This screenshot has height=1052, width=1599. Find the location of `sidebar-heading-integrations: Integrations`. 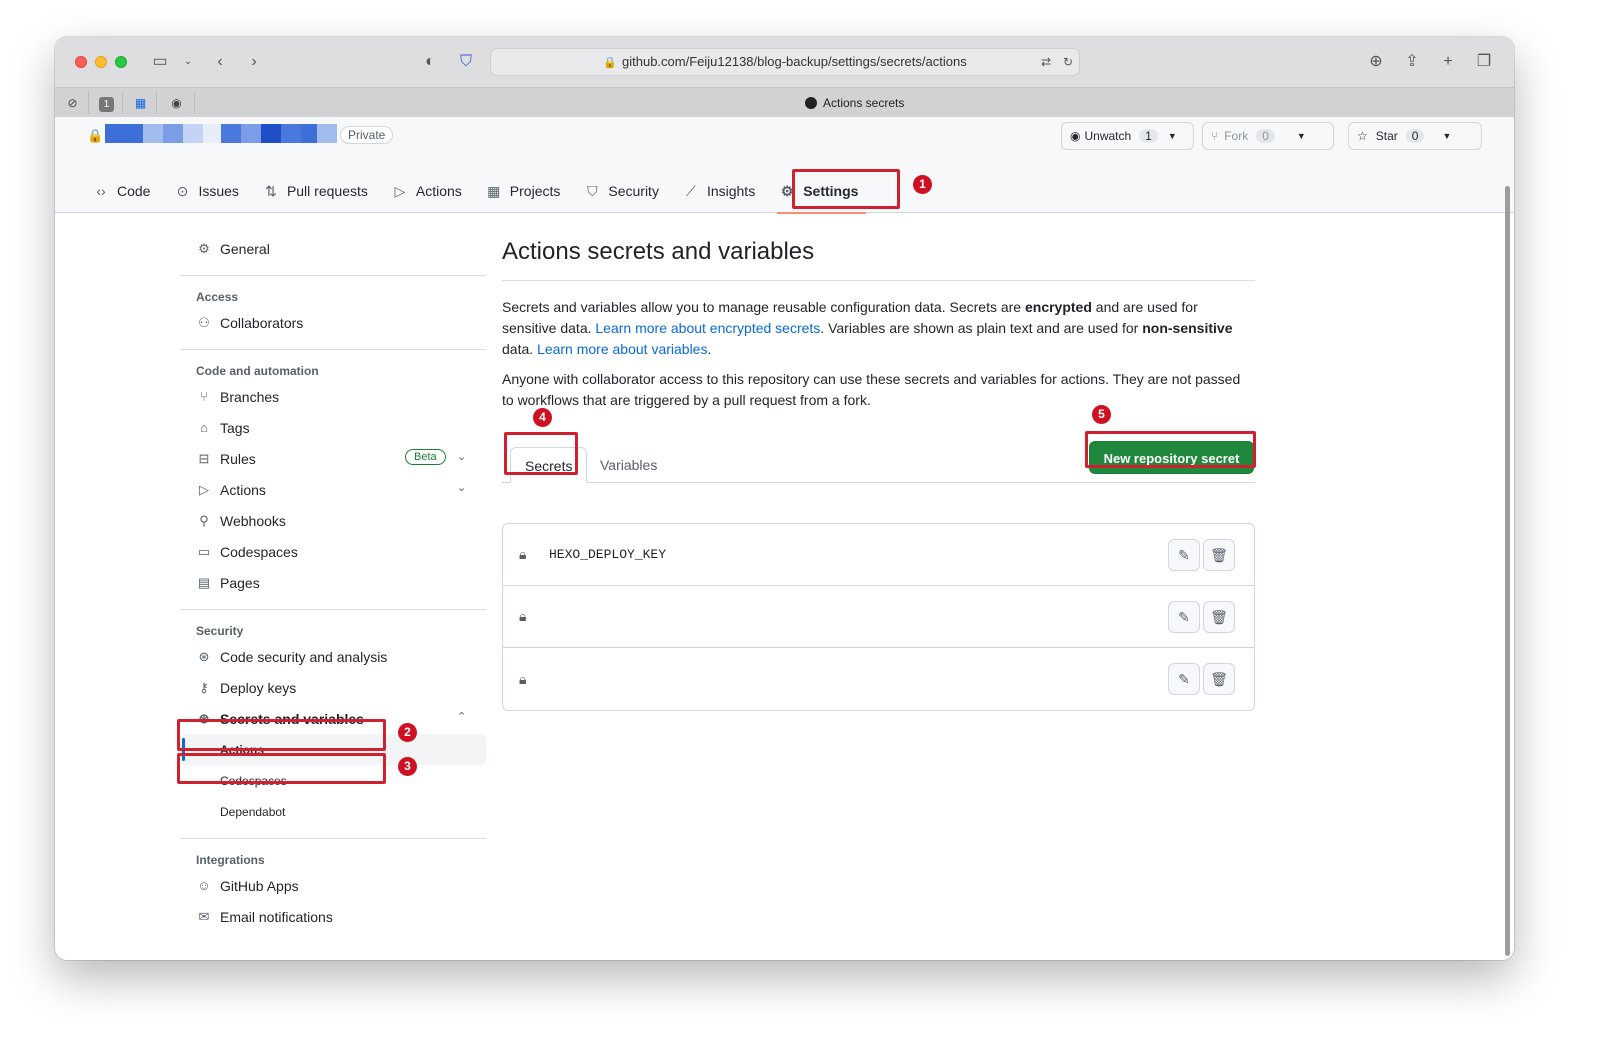

sidebar-heading-integrations: Integrations is located at coordinates (230, 860).